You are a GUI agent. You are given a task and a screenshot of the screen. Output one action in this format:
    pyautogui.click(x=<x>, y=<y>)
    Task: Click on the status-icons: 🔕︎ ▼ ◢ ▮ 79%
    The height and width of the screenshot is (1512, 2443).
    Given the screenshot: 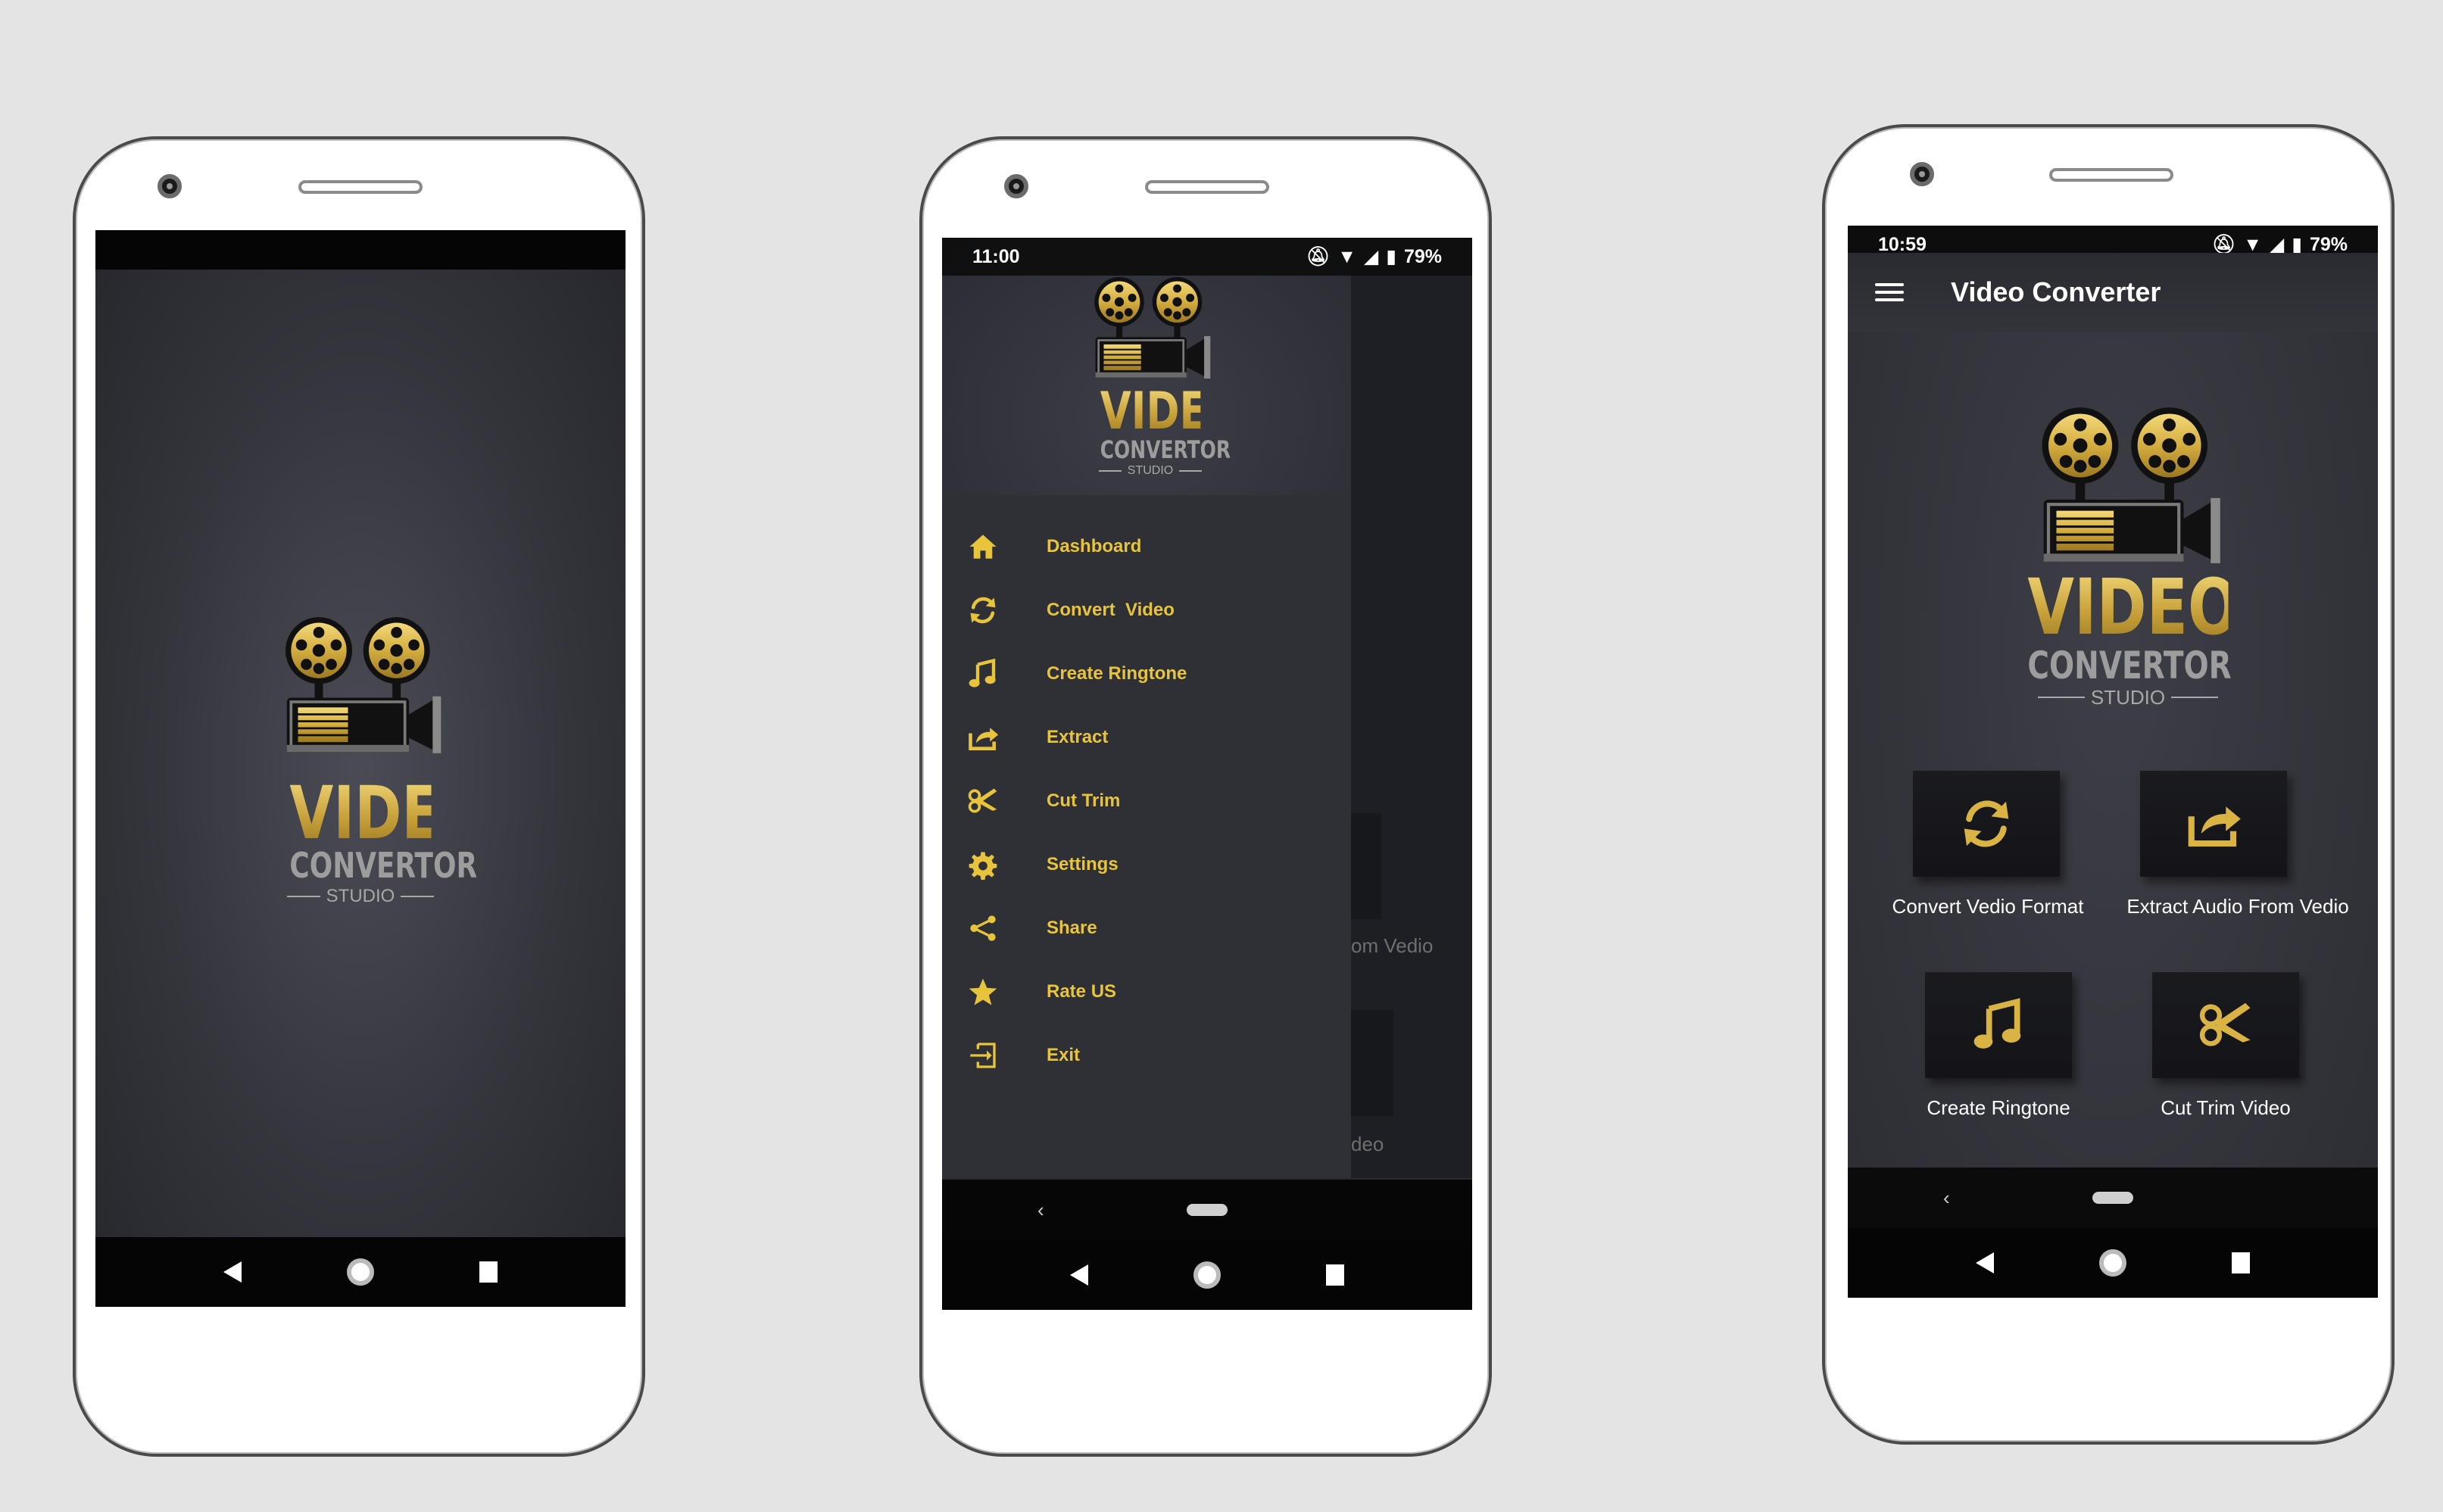 What is the action you would take?
    pyautogui.click(x=1374, y=256)
    